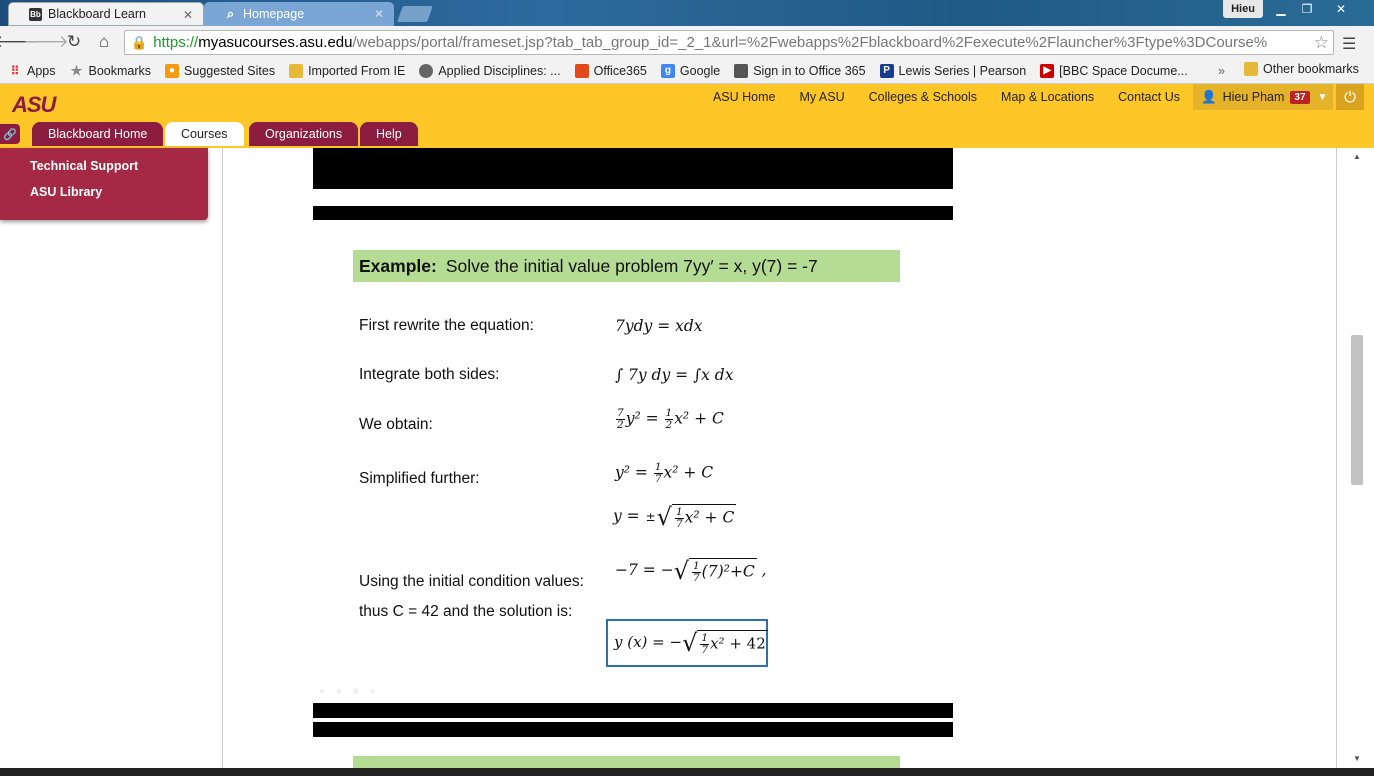 This screenshot has height=776, width=1374. I want to click on math-initial-condition: −7 = −√ 1 7 (7)²+C ,, so click(691, 571).